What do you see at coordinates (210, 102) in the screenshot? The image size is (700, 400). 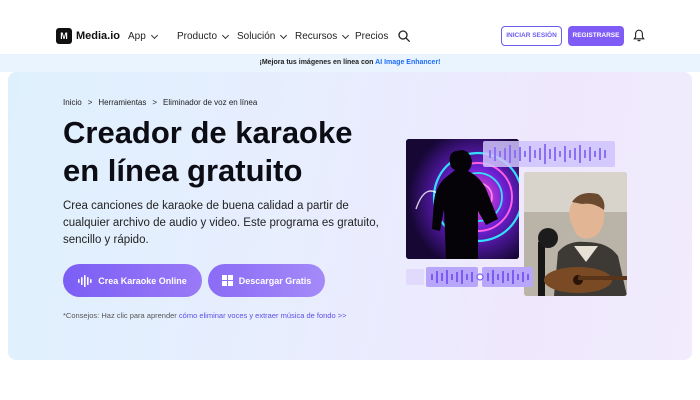 I see `breadcrumb-current: Eliminador de voz en línea` at bounding box center [210, 102].